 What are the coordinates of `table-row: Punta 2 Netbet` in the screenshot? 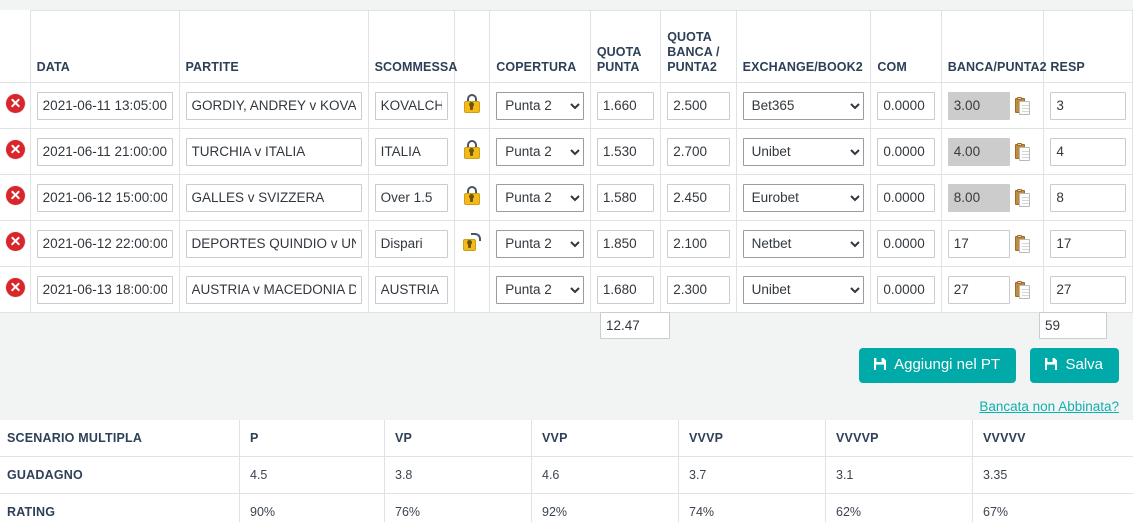 It's located at (566, 243).